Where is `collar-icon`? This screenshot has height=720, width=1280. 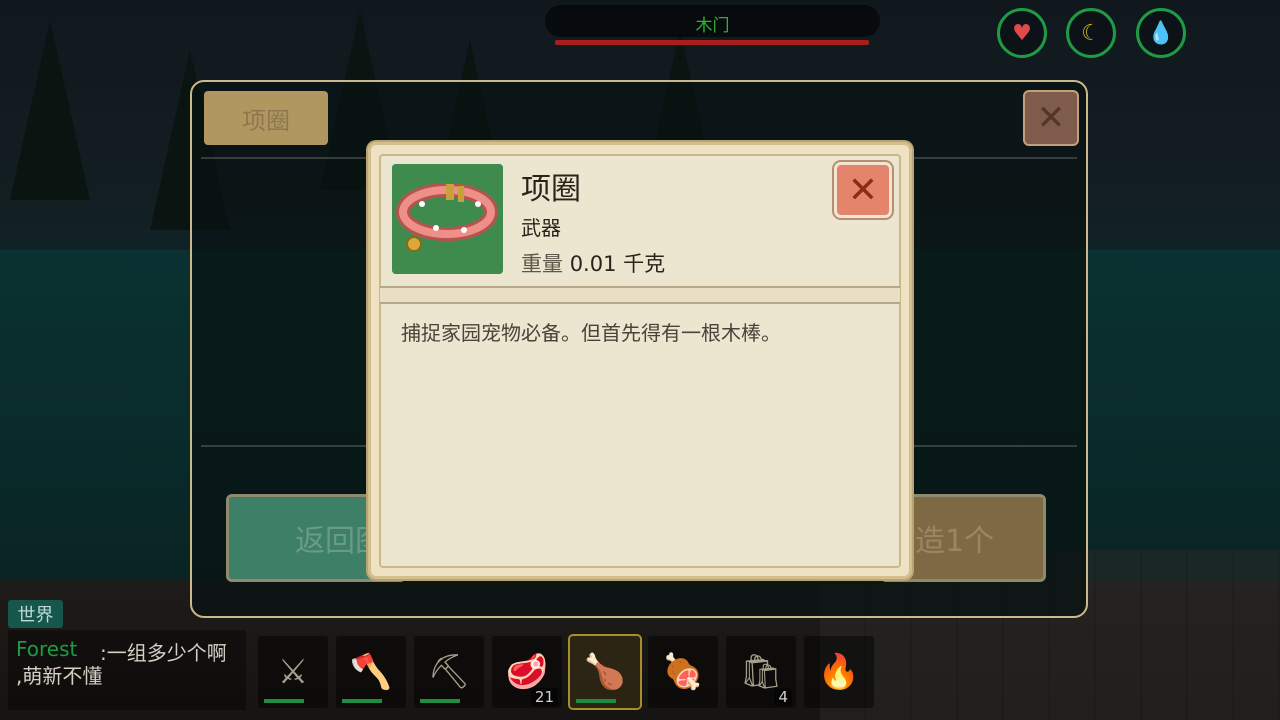
collar-icon is located at coordinates (447, 219).